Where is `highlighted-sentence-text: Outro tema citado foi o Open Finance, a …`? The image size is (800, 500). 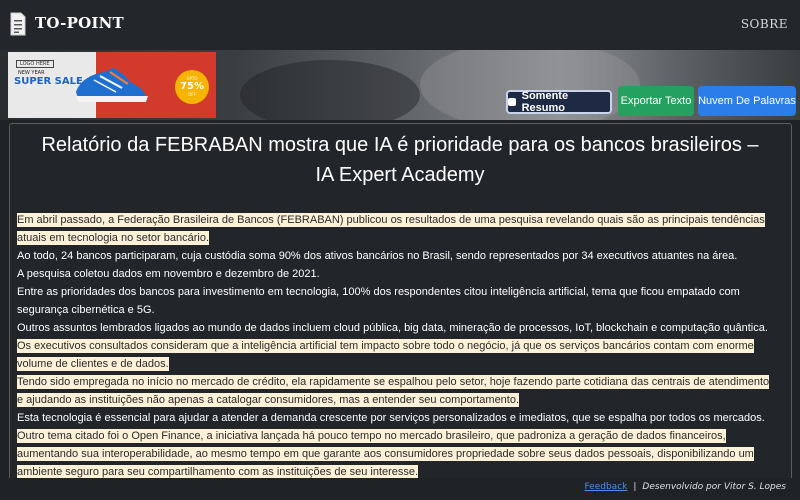
highlighted-sentence-text: Outro tema citado foi o Open Finance, a … is located at coordinates (385, 454).